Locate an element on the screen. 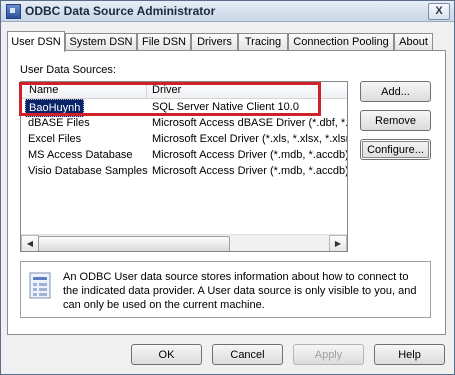  apply-button: Apply is located at coordinates (328, 354).